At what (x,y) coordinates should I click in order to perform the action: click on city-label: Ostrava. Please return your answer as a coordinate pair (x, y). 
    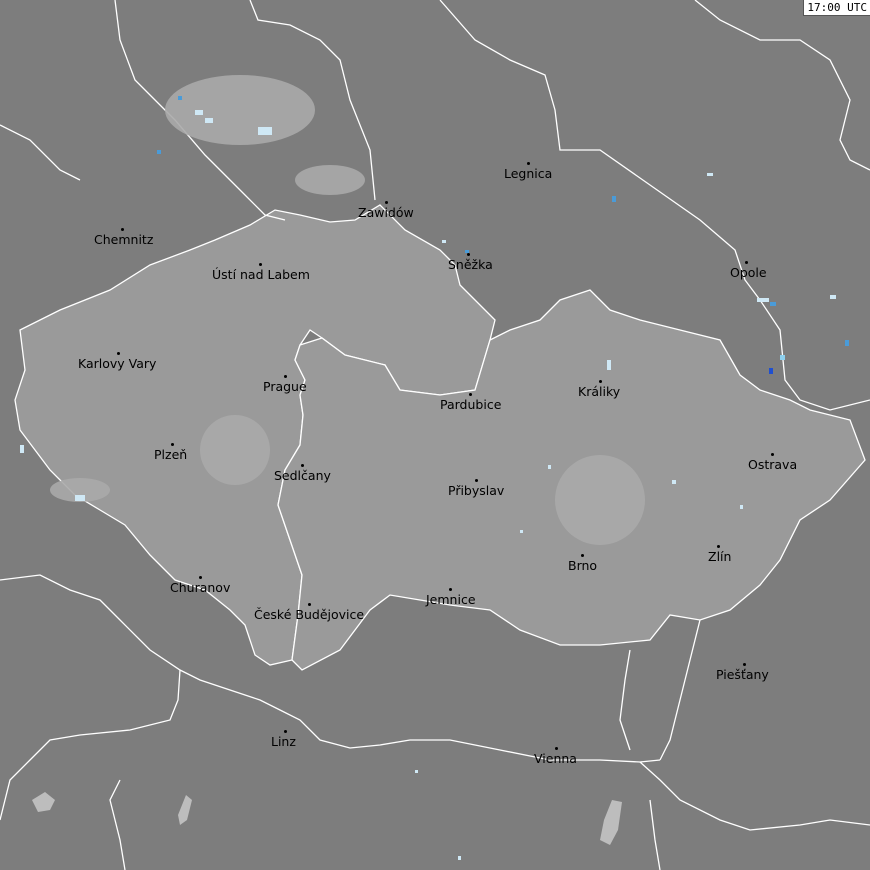
    Looking at the image, I should click on (773, 464).